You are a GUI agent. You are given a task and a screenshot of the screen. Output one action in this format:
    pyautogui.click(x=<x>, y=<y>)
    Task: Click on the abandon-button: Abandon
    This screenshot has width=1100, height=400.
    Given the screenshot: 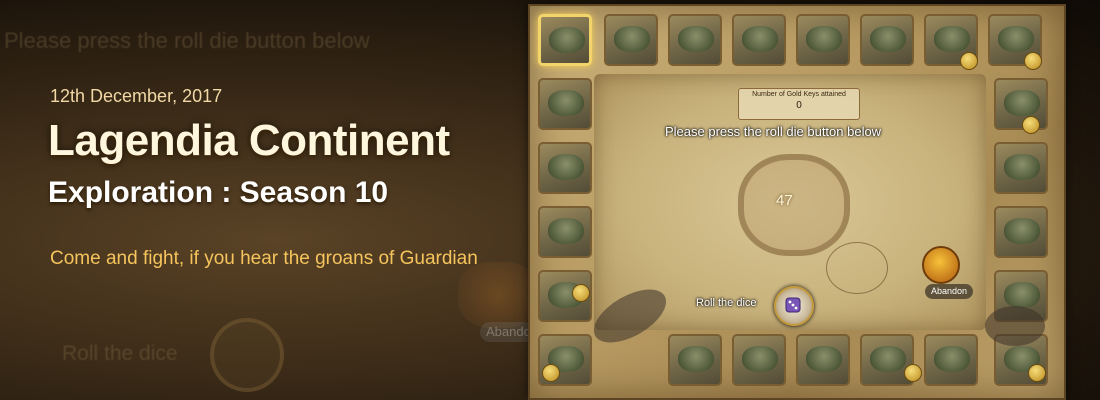 What is the action you would take?
    pyautogui.click(x=949, y=291)
    